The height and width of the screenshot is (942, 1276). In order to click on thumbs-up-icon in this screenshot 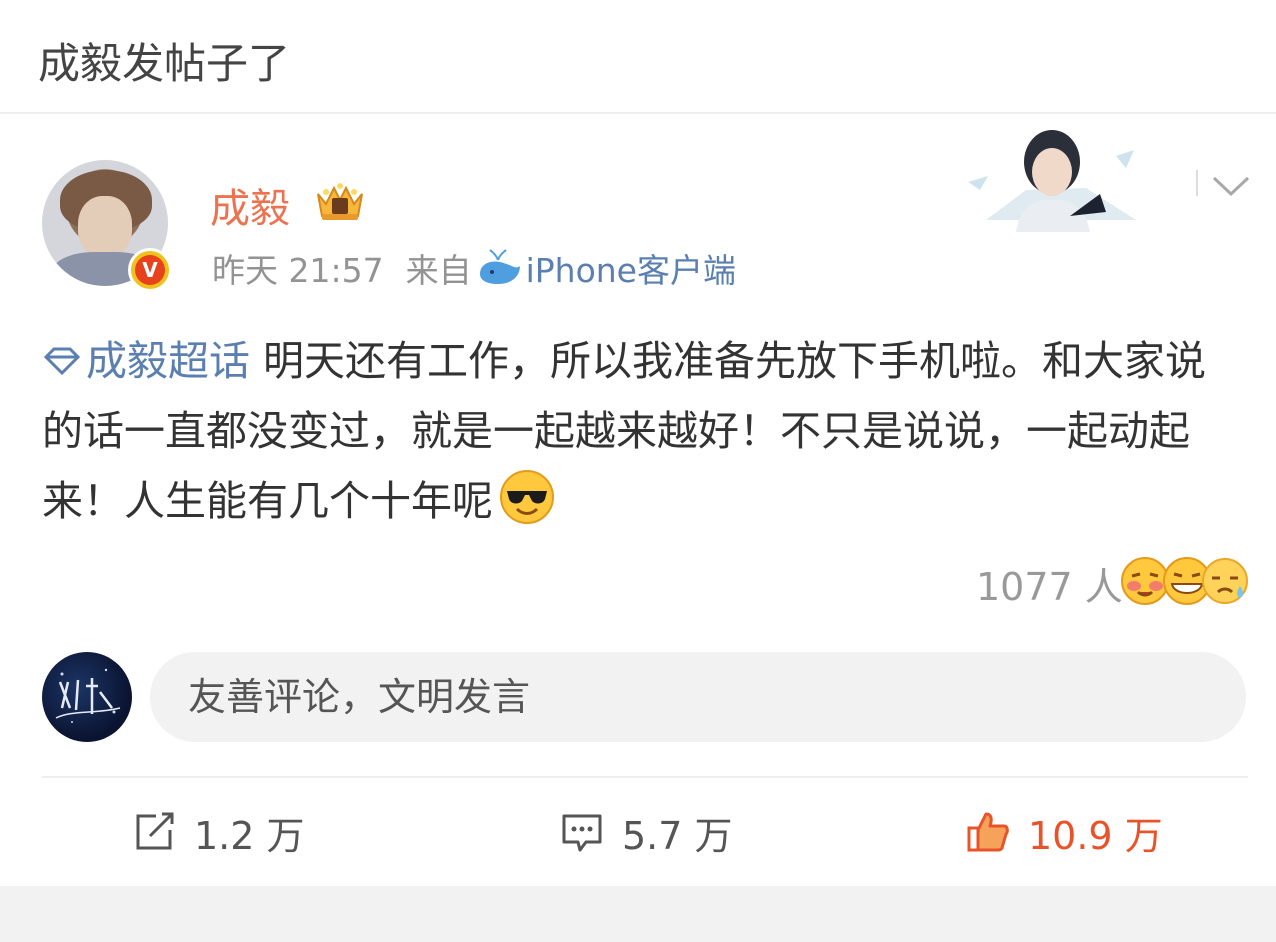, I will do `click(988, 832)`.